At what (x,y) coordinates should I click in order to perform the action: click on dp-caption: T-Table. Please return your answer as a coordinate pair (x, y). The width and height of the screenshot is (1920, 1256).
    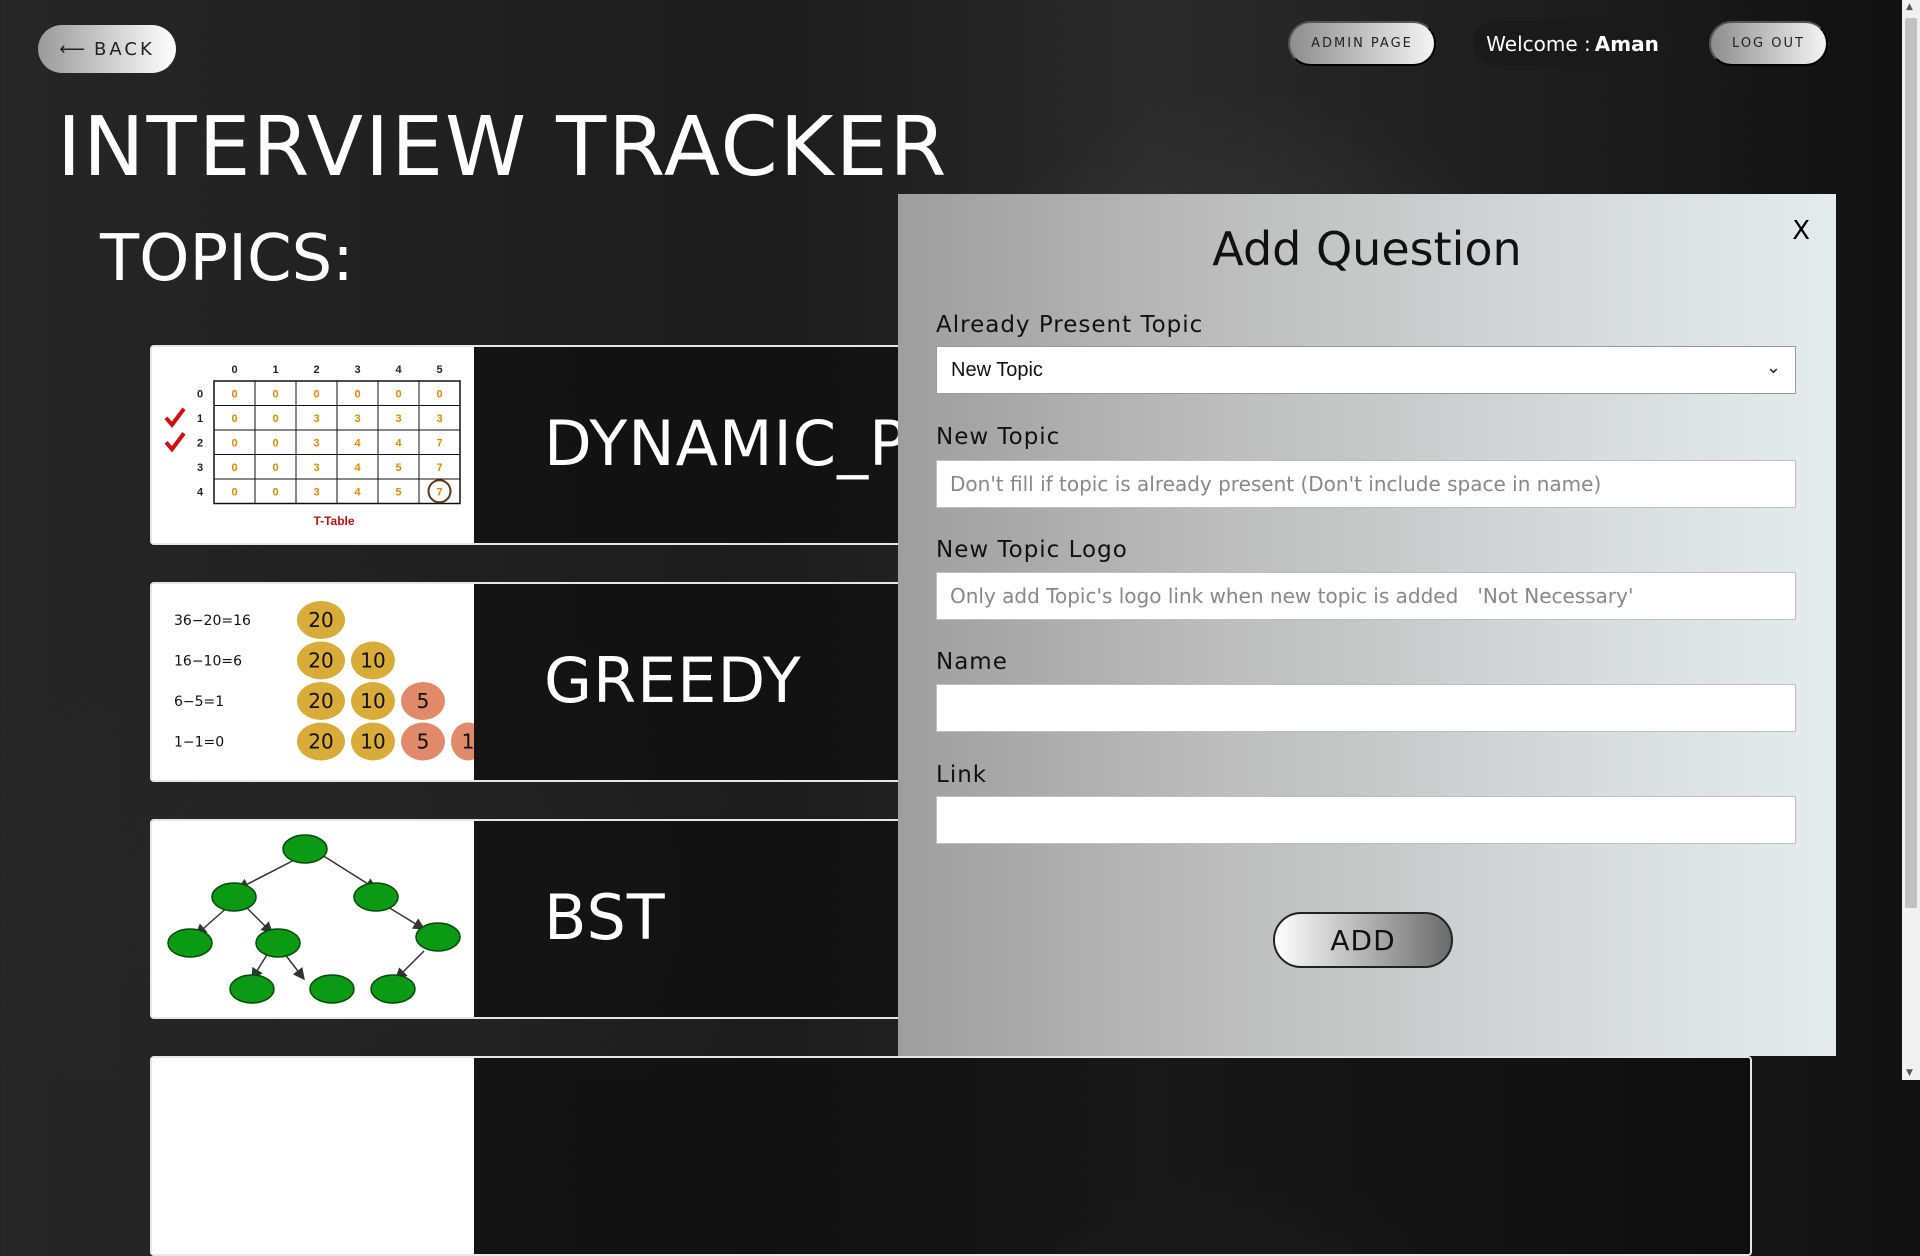
    Looking at the image, I should click on (333, 521).